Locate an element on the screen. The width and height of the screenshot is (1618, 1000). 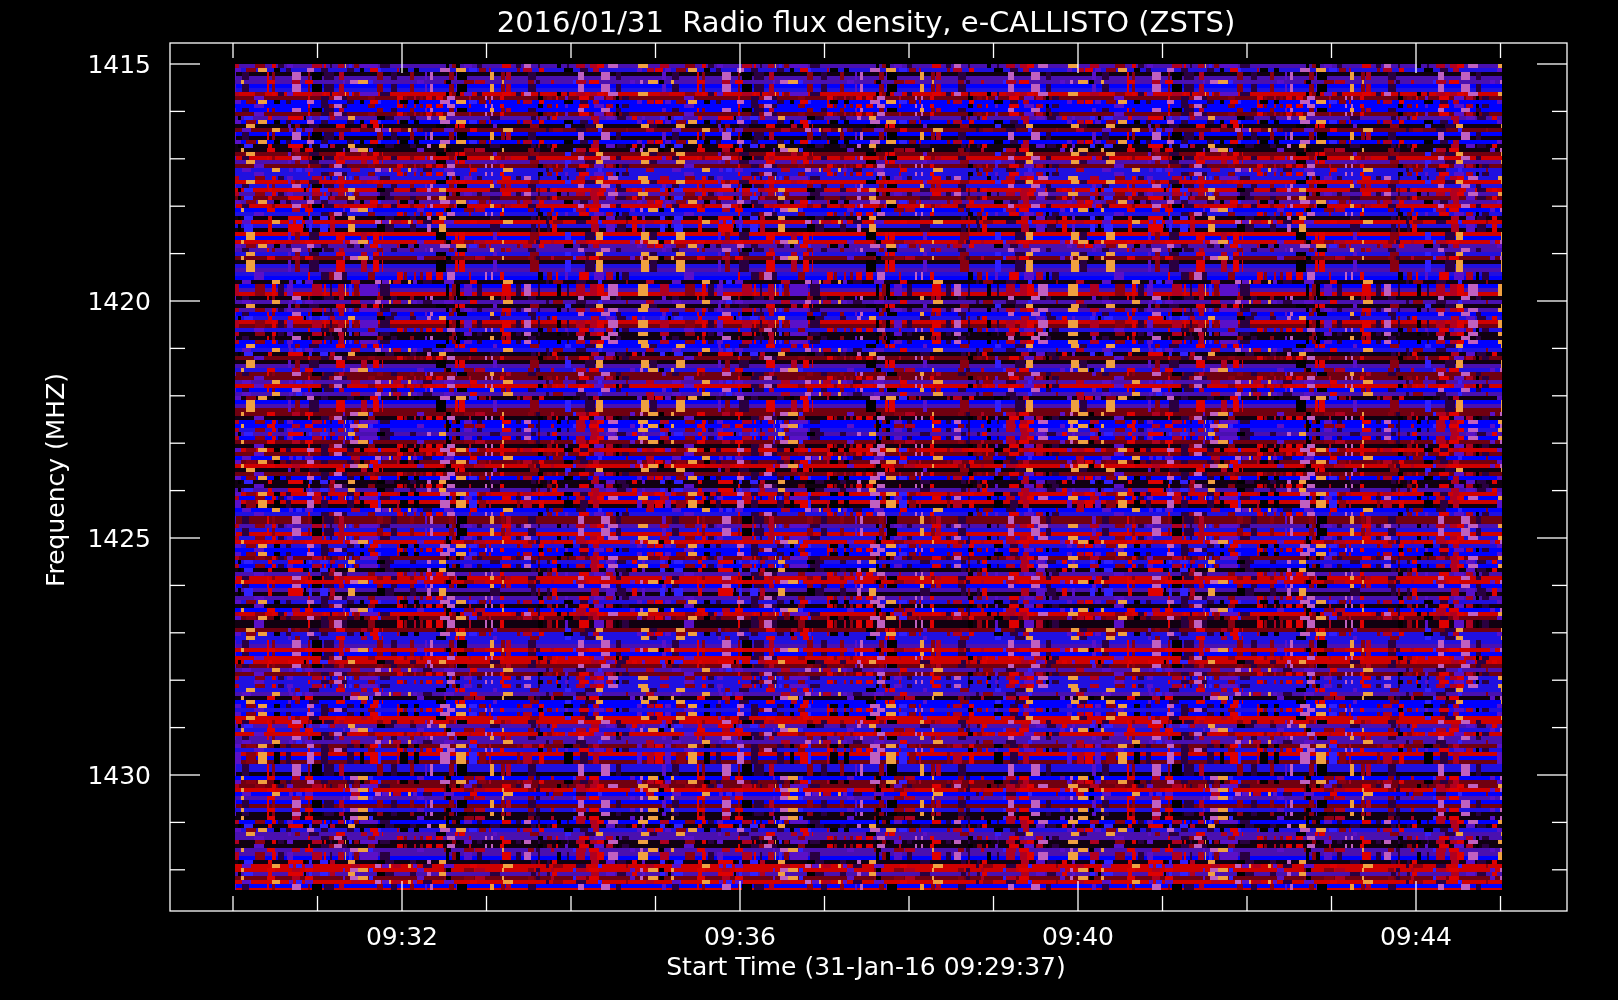
x-tick-label: 09:36 is located at coordinates (740, 936).